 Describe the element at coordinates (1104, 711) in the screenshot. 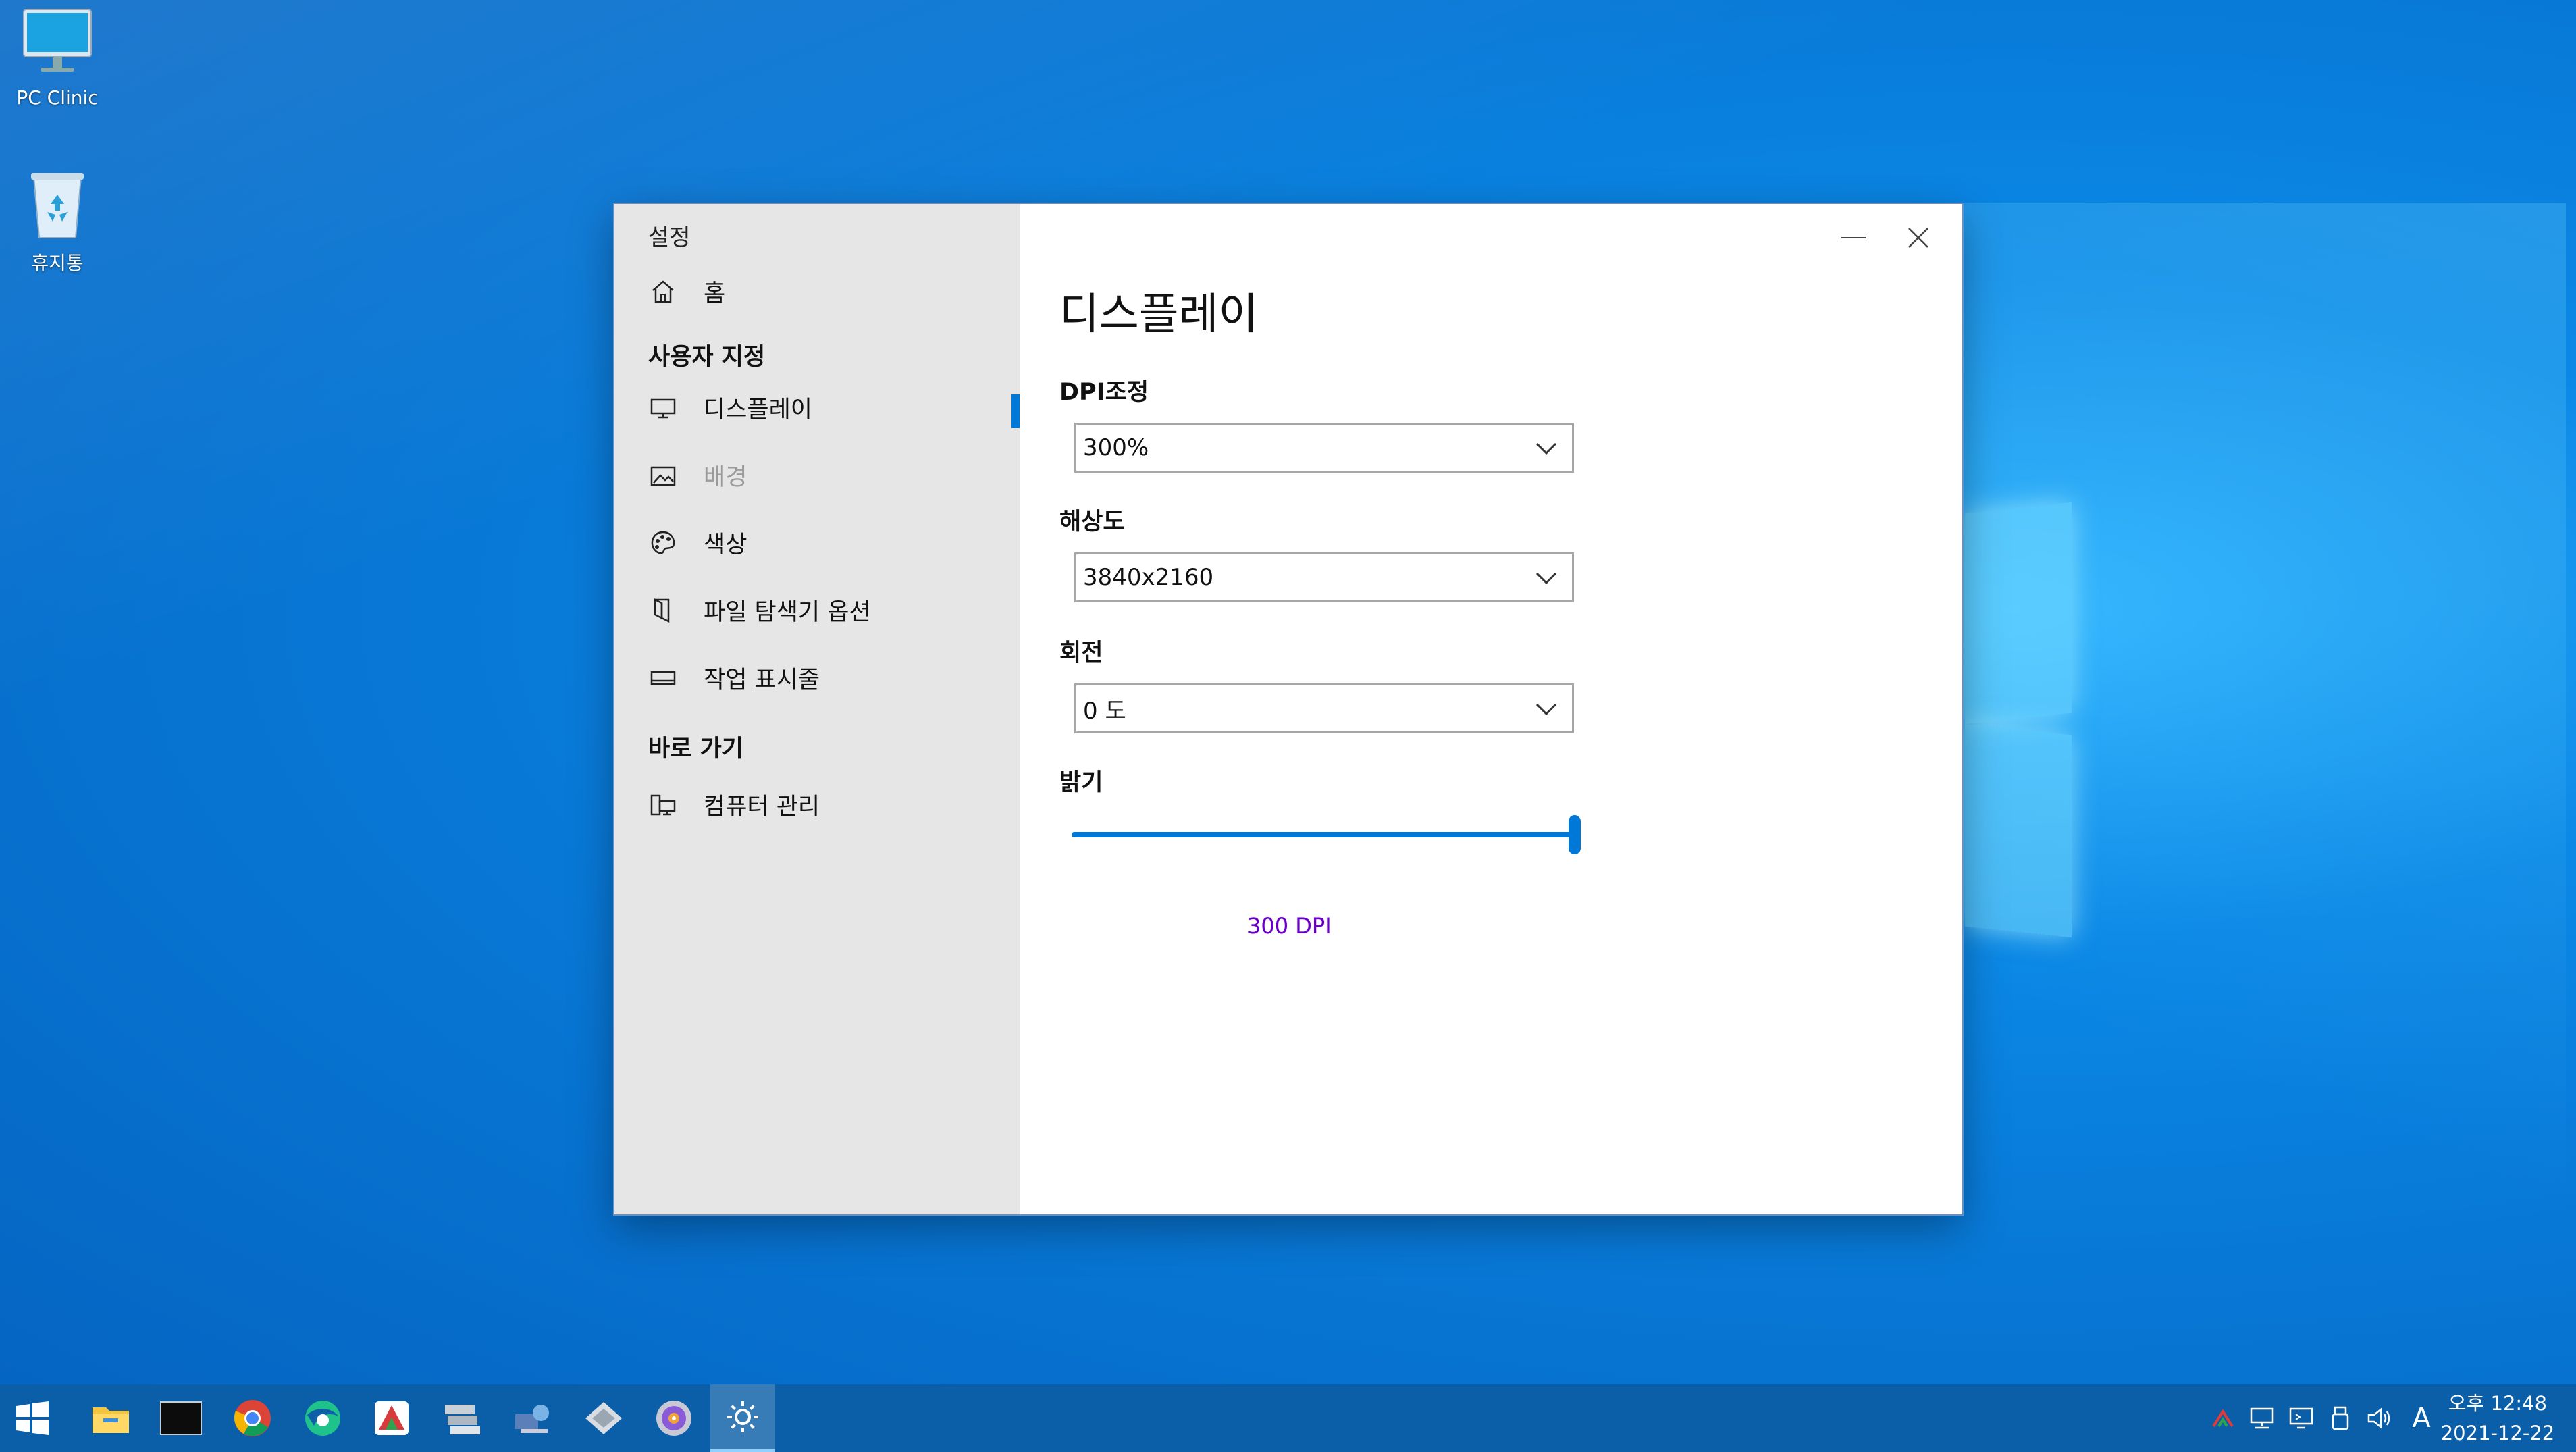

I see `rotation-value: 0 도` at that location.